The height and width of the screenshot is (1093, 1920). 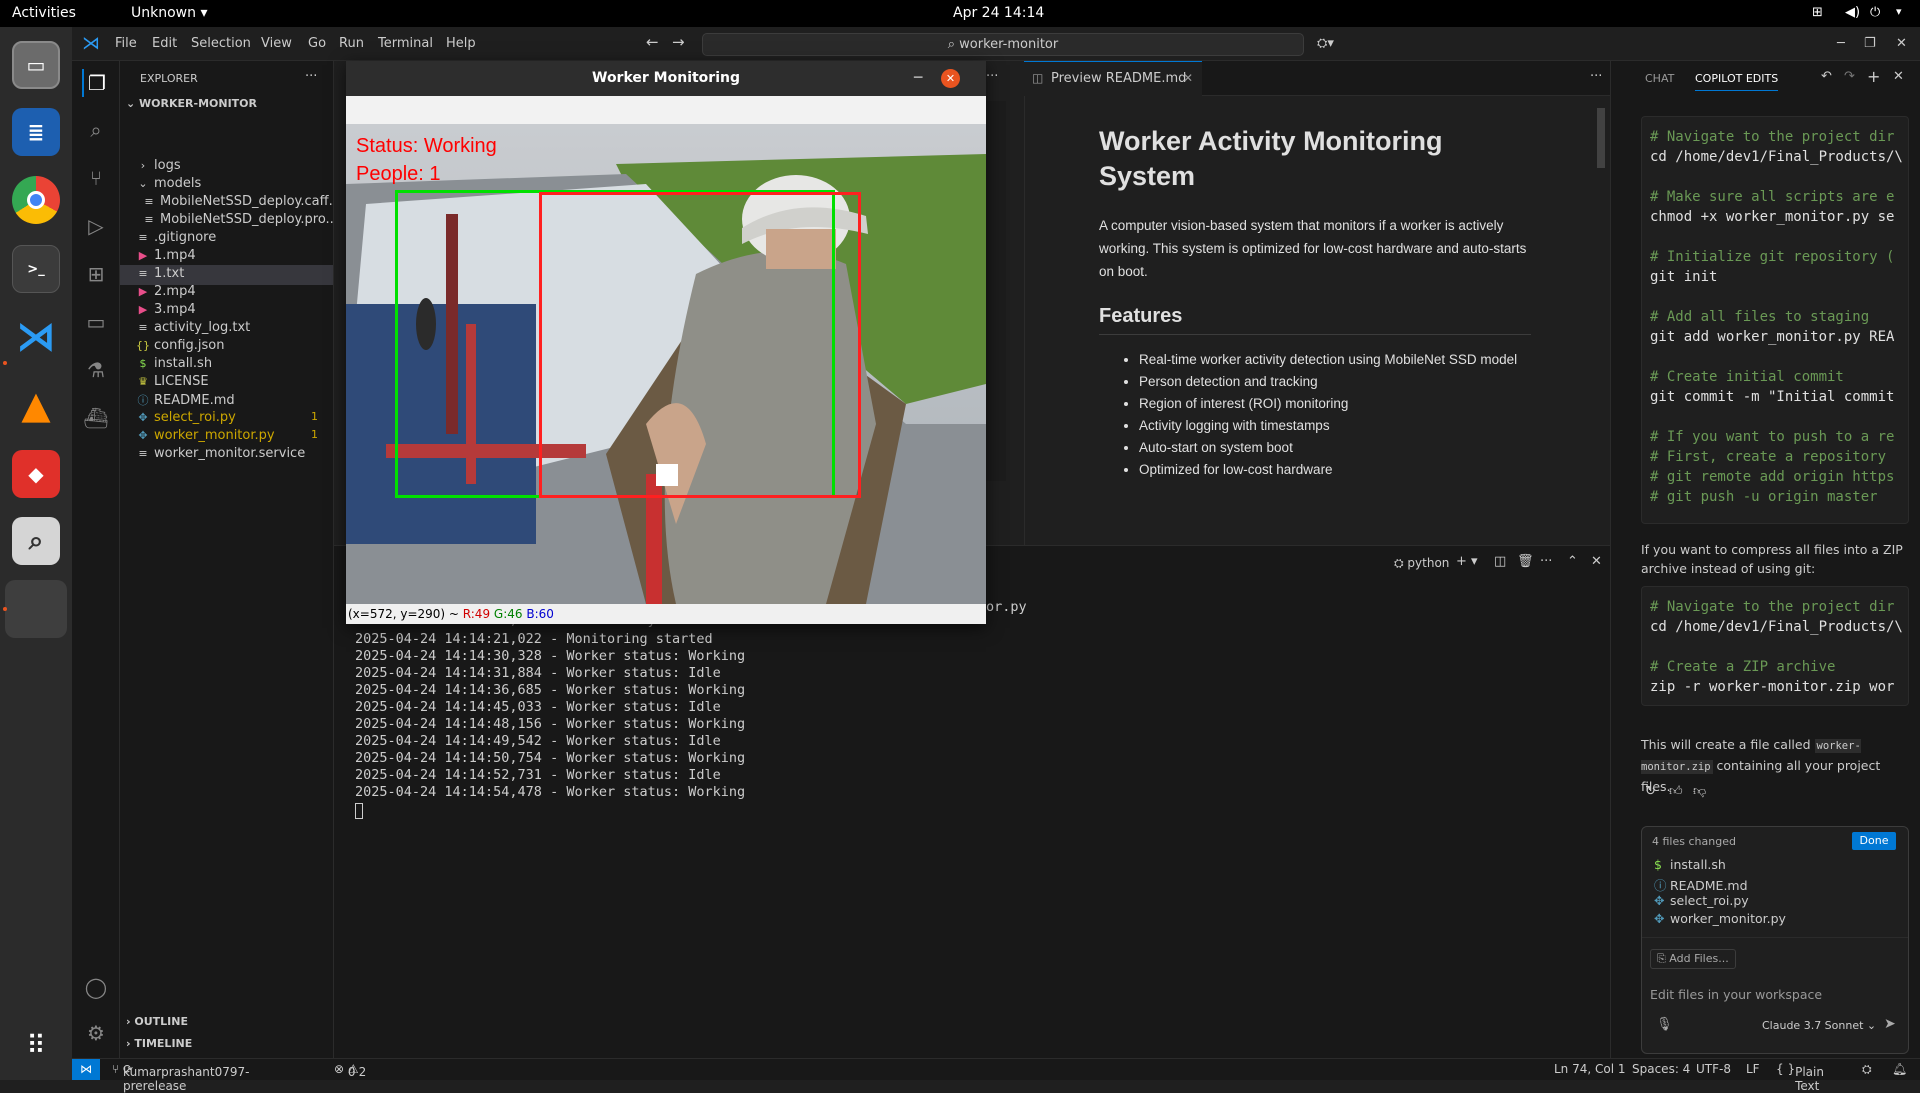 What do you see at coordinates (44, 13) in the screenshot?
I see `activities-button: Activities` at bounding box center [44, 13].